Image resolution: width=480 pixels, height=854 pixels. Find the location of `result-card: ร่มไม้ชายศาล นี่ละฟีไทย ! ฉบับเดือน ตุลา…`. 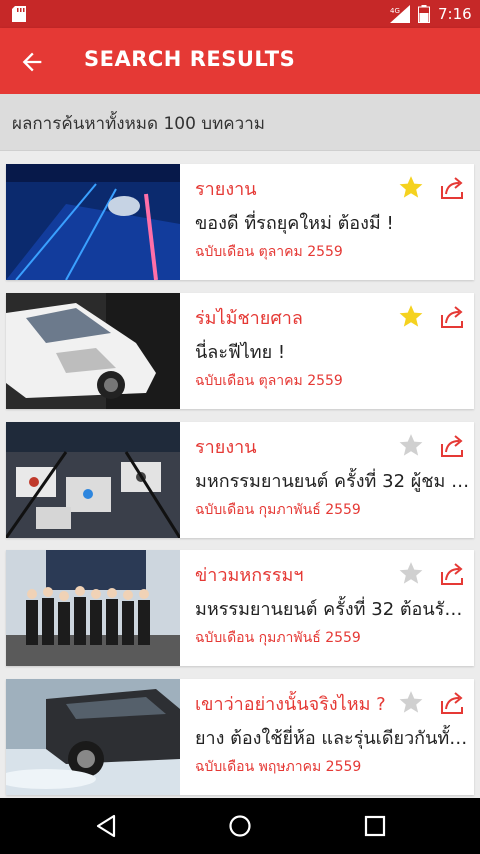

result-card: ร่มไม้ชายศาล นี่ละฟีไทย ! ฉบับเดือน ตุลา… is located at coordinates (240, 351).